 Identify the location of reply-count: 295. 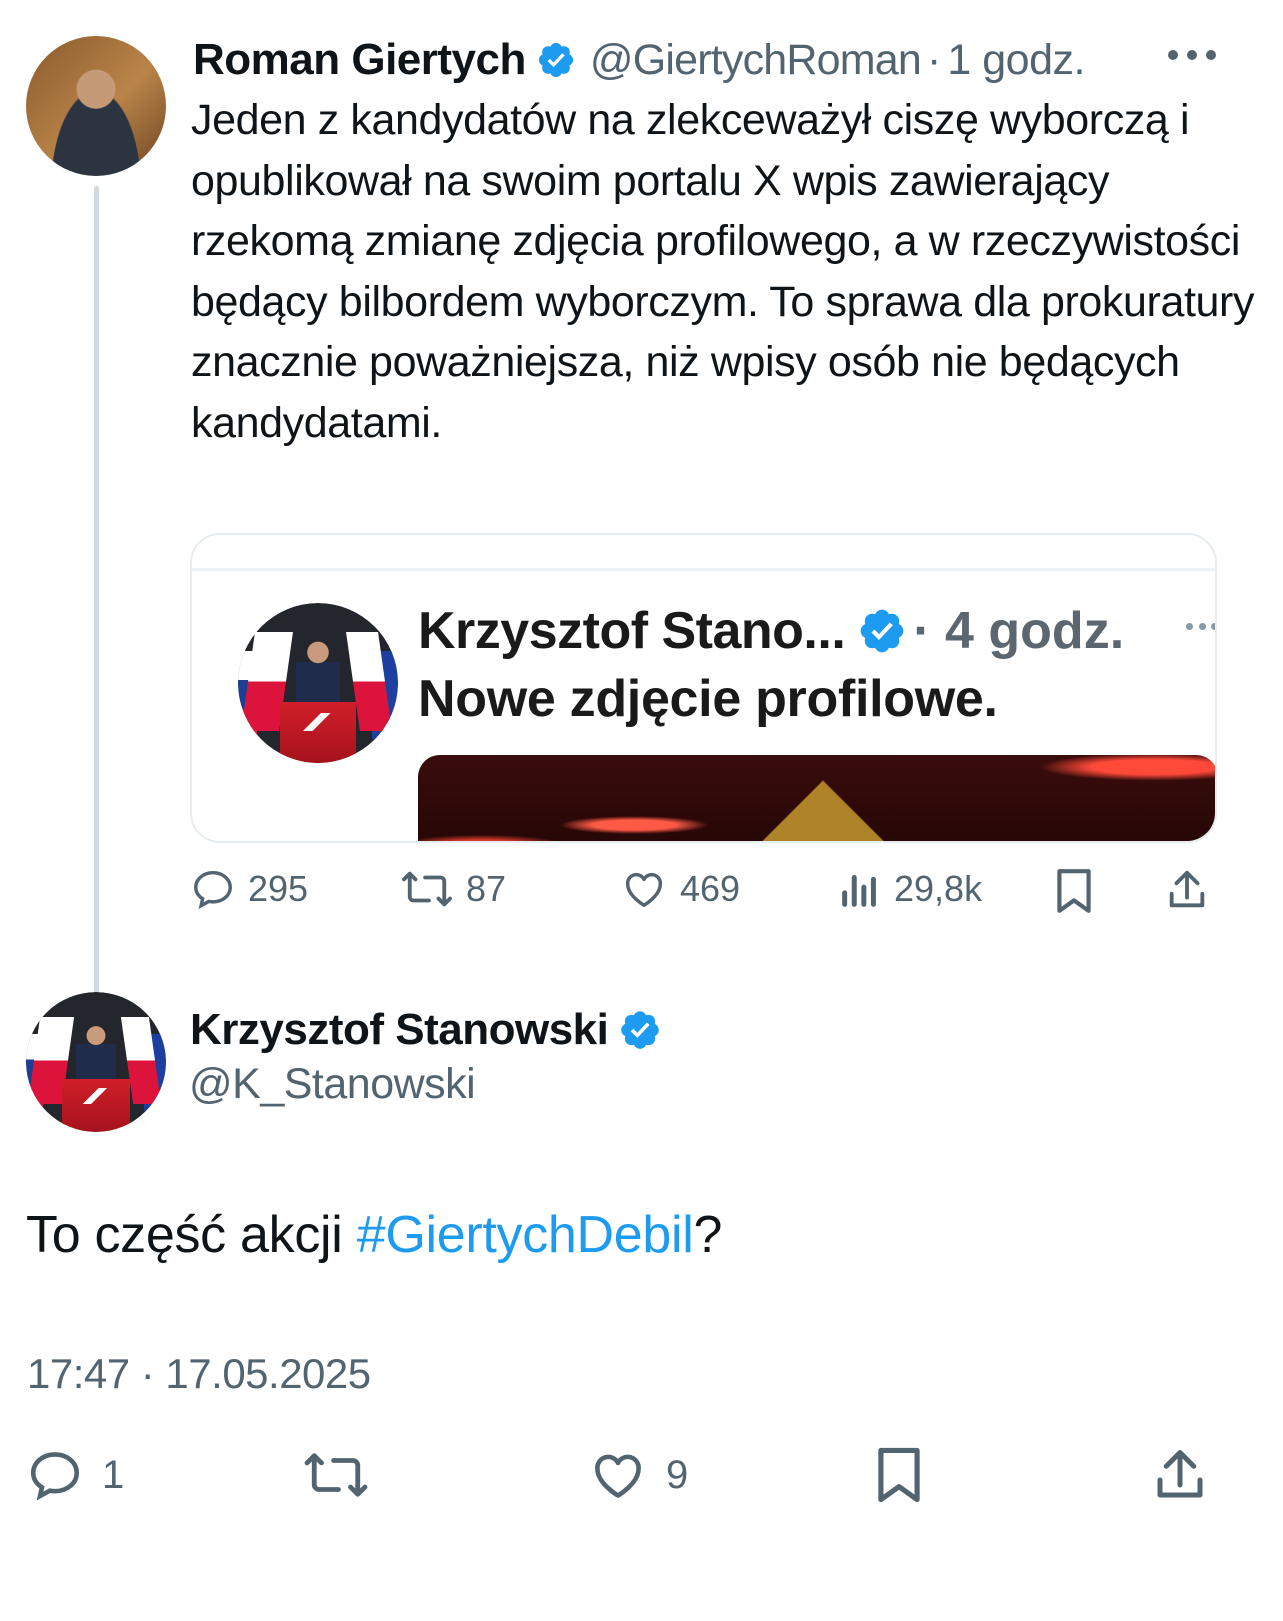
(278, 888).